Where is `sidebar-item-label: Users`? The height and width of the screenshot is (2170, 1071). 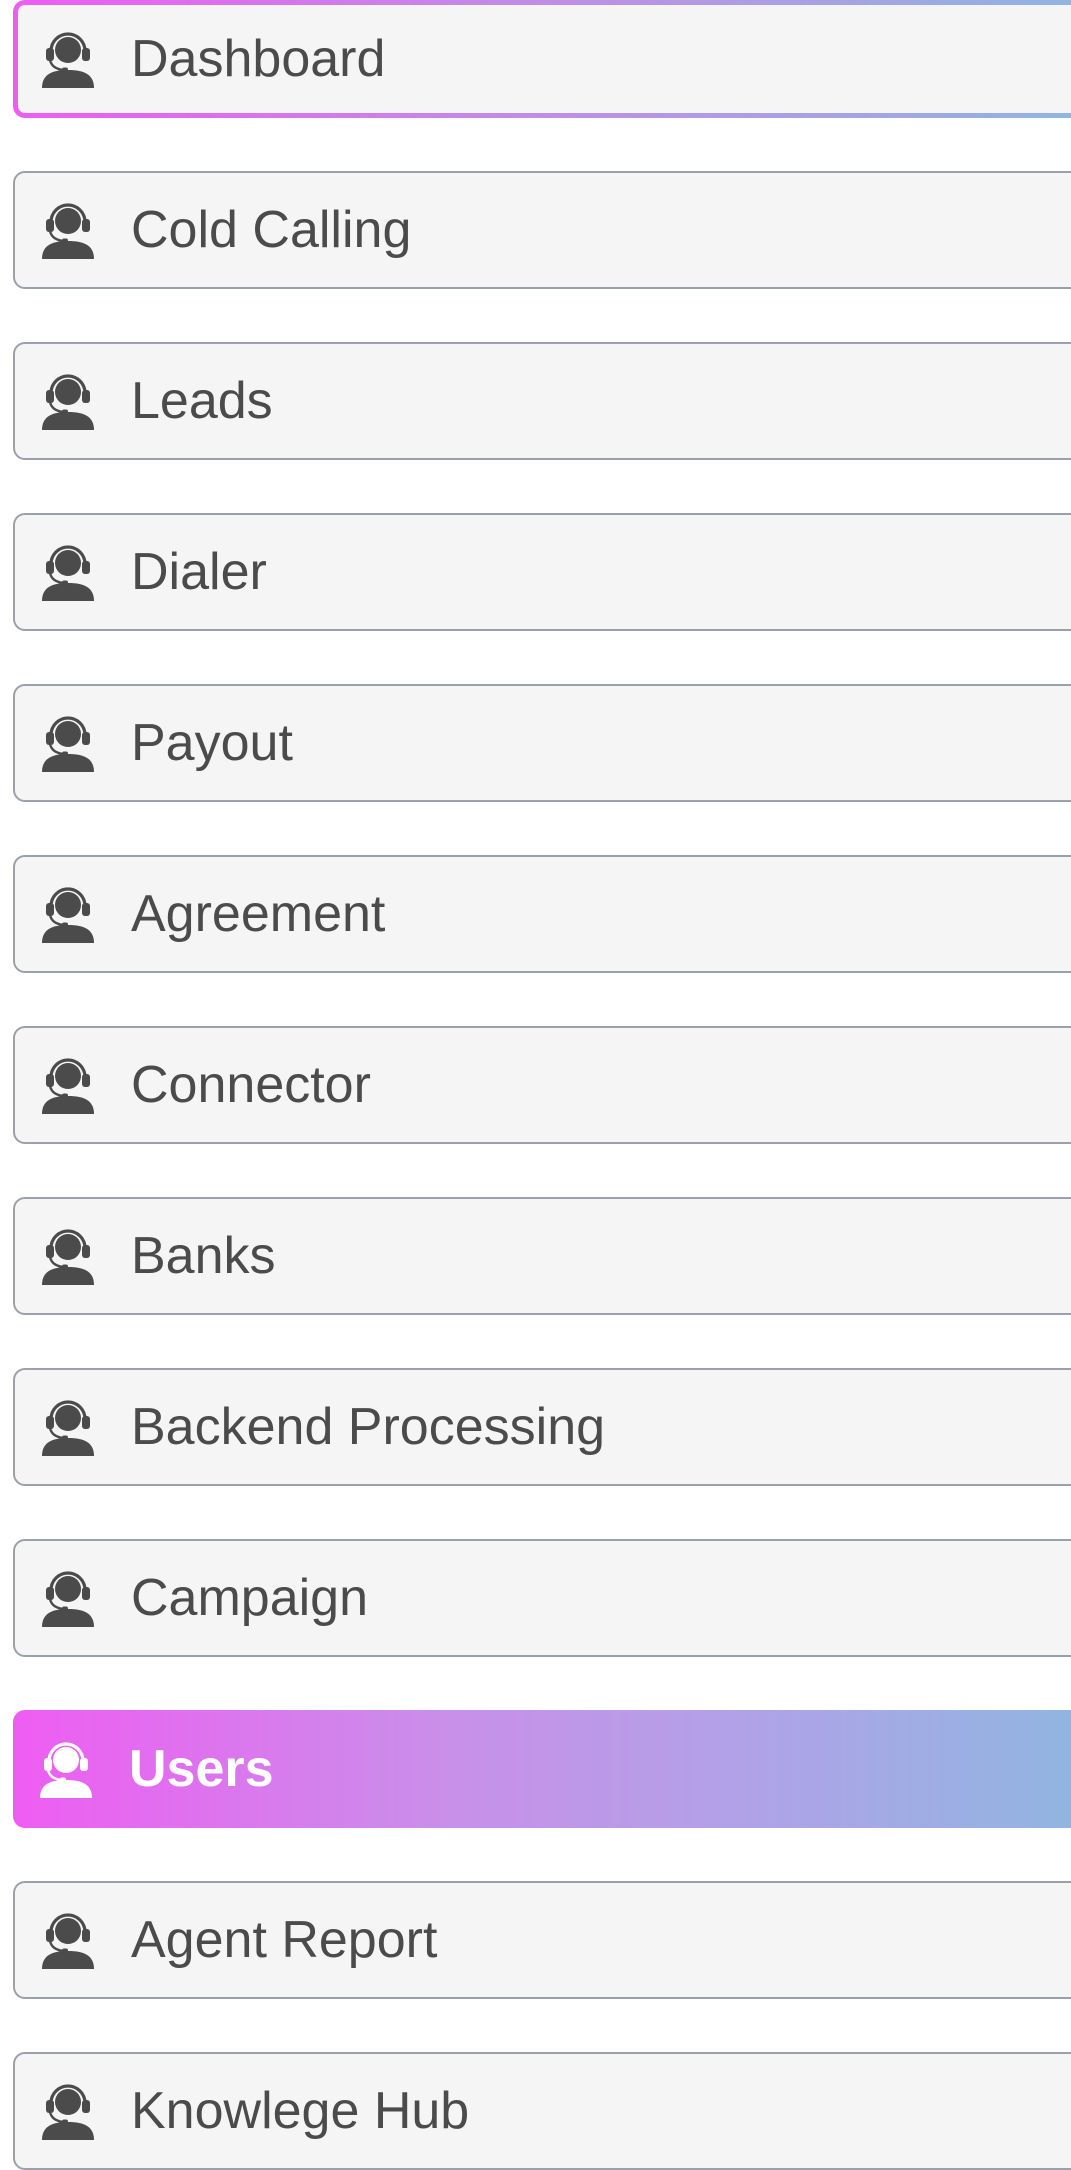 sidebar-item-label: Users is located at coordinates (201, 1769).